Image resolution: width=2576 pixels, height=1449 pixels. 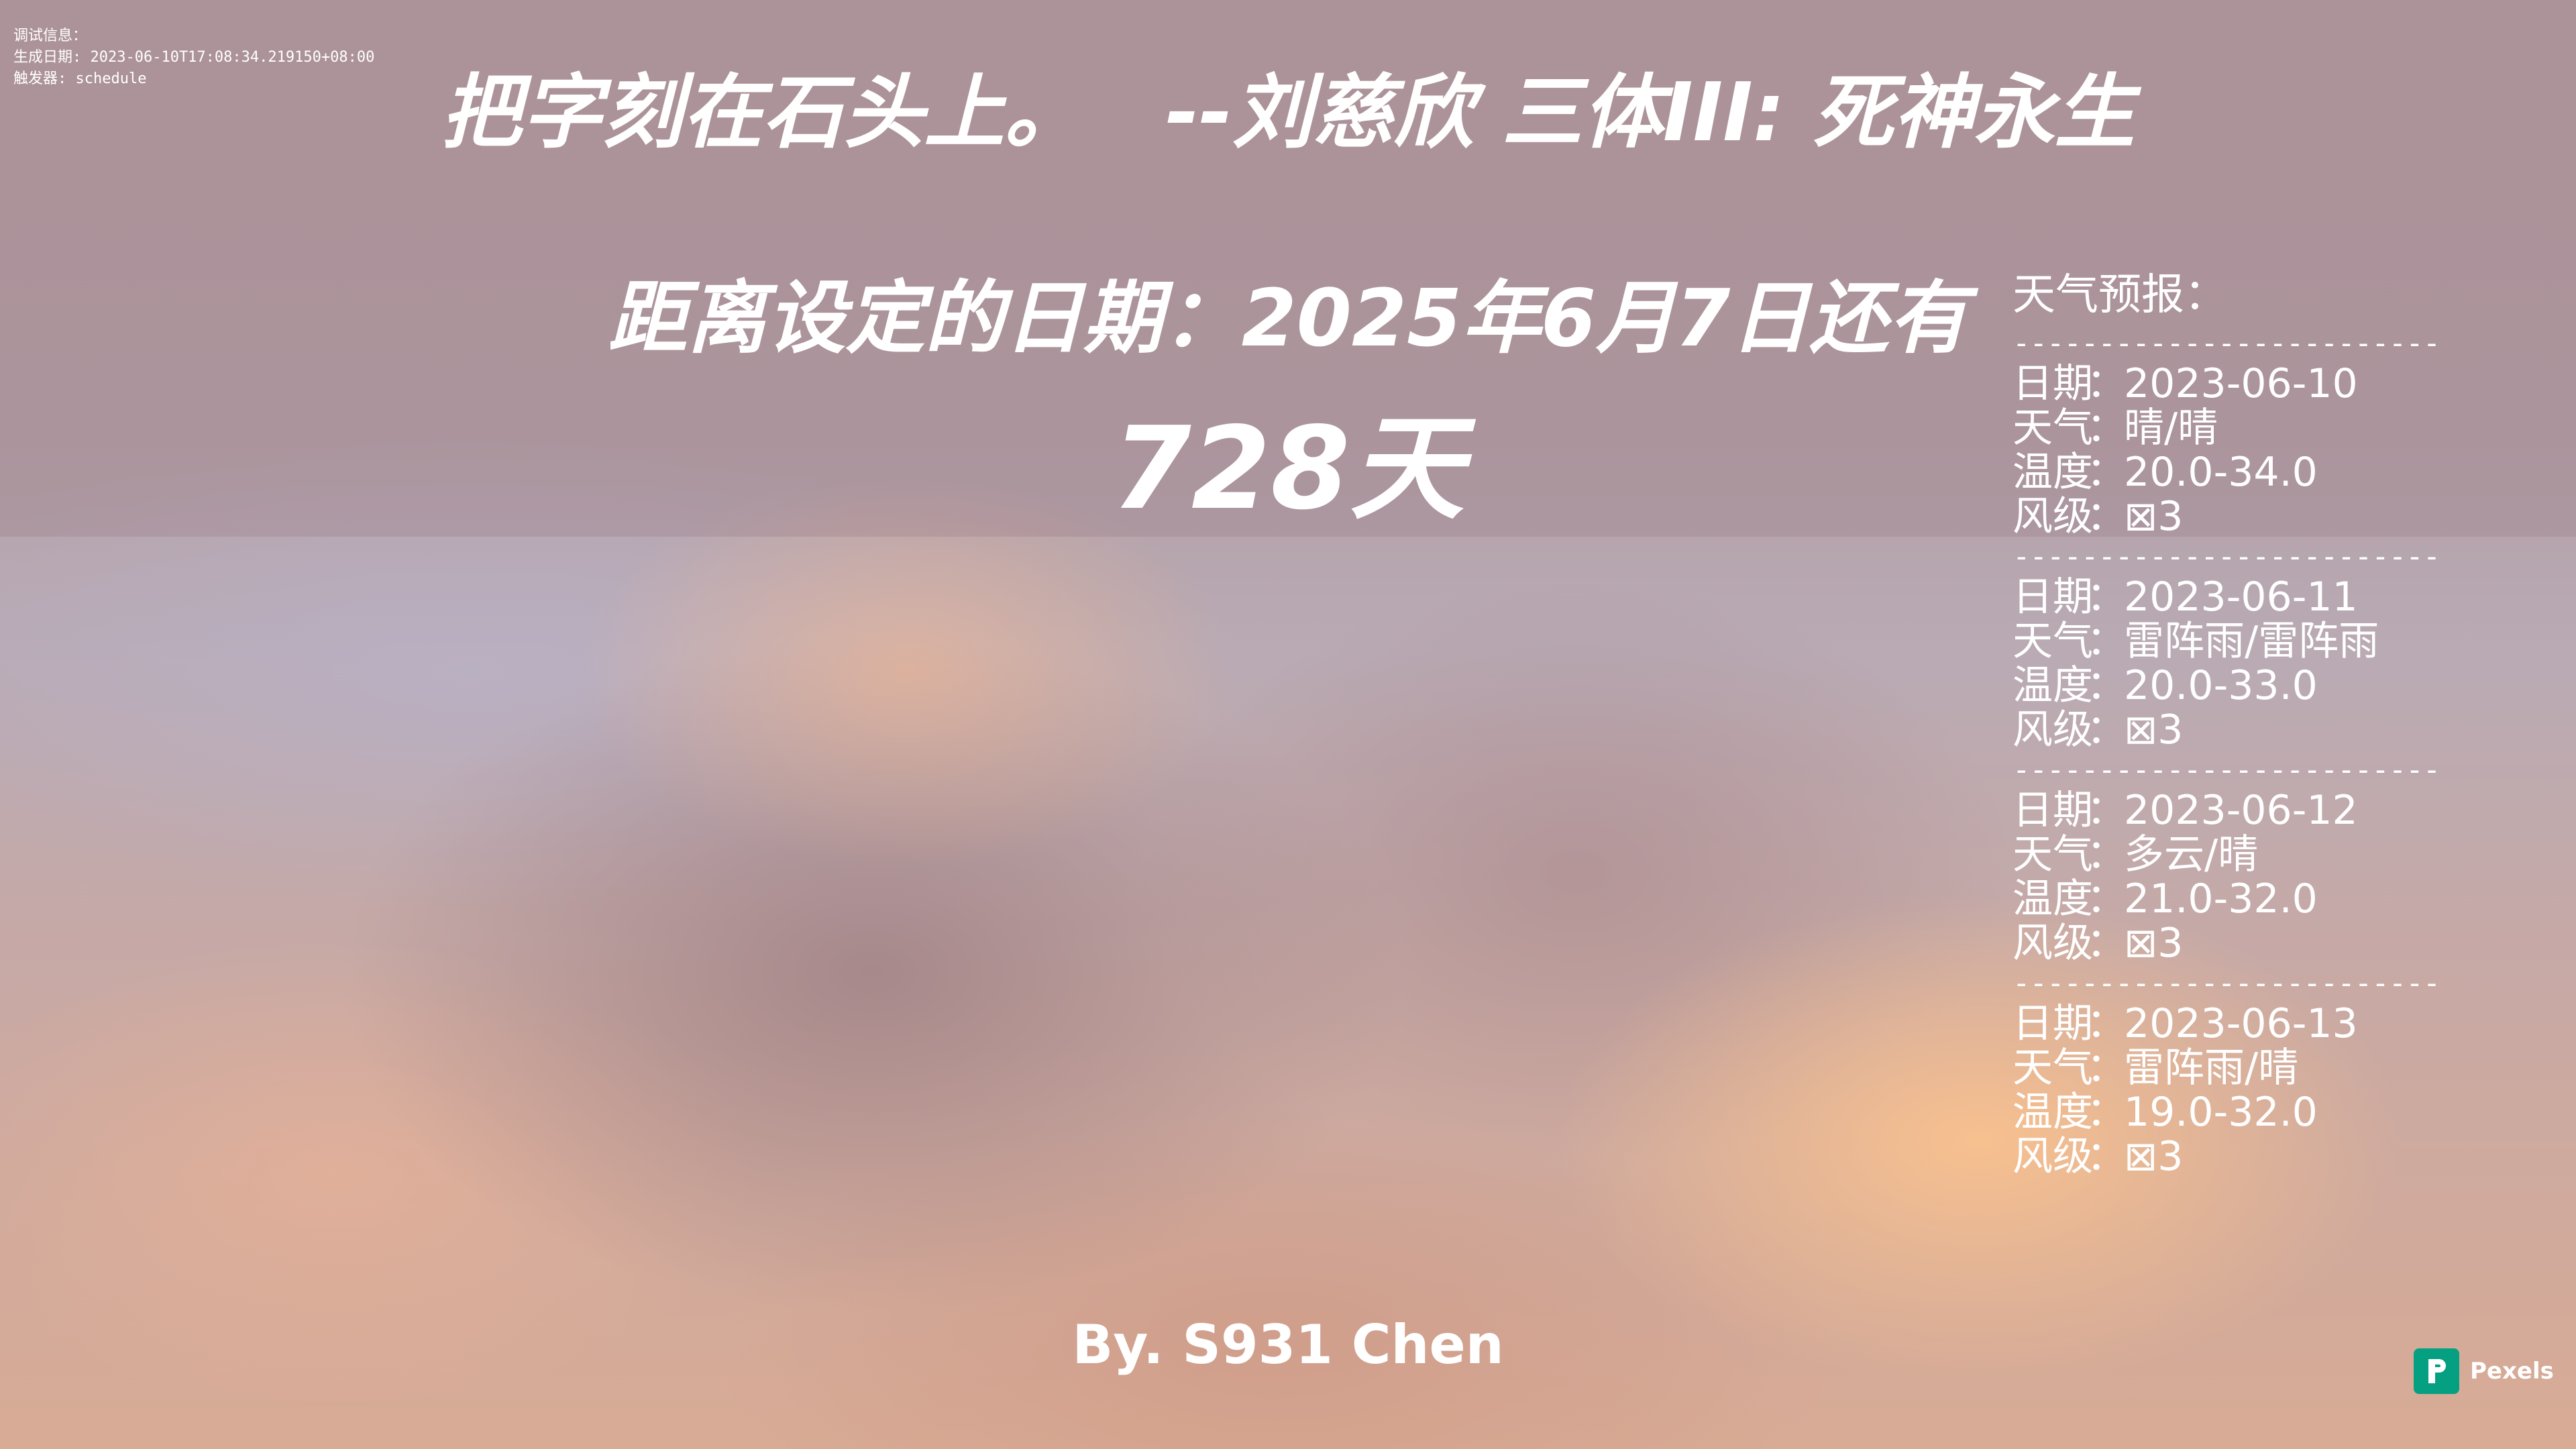 What do you see at coordinates (2230, 428) in the screenshot?
I see `weather-condition-row: 天气：晴/晴` at bounding box center [2230, 428].